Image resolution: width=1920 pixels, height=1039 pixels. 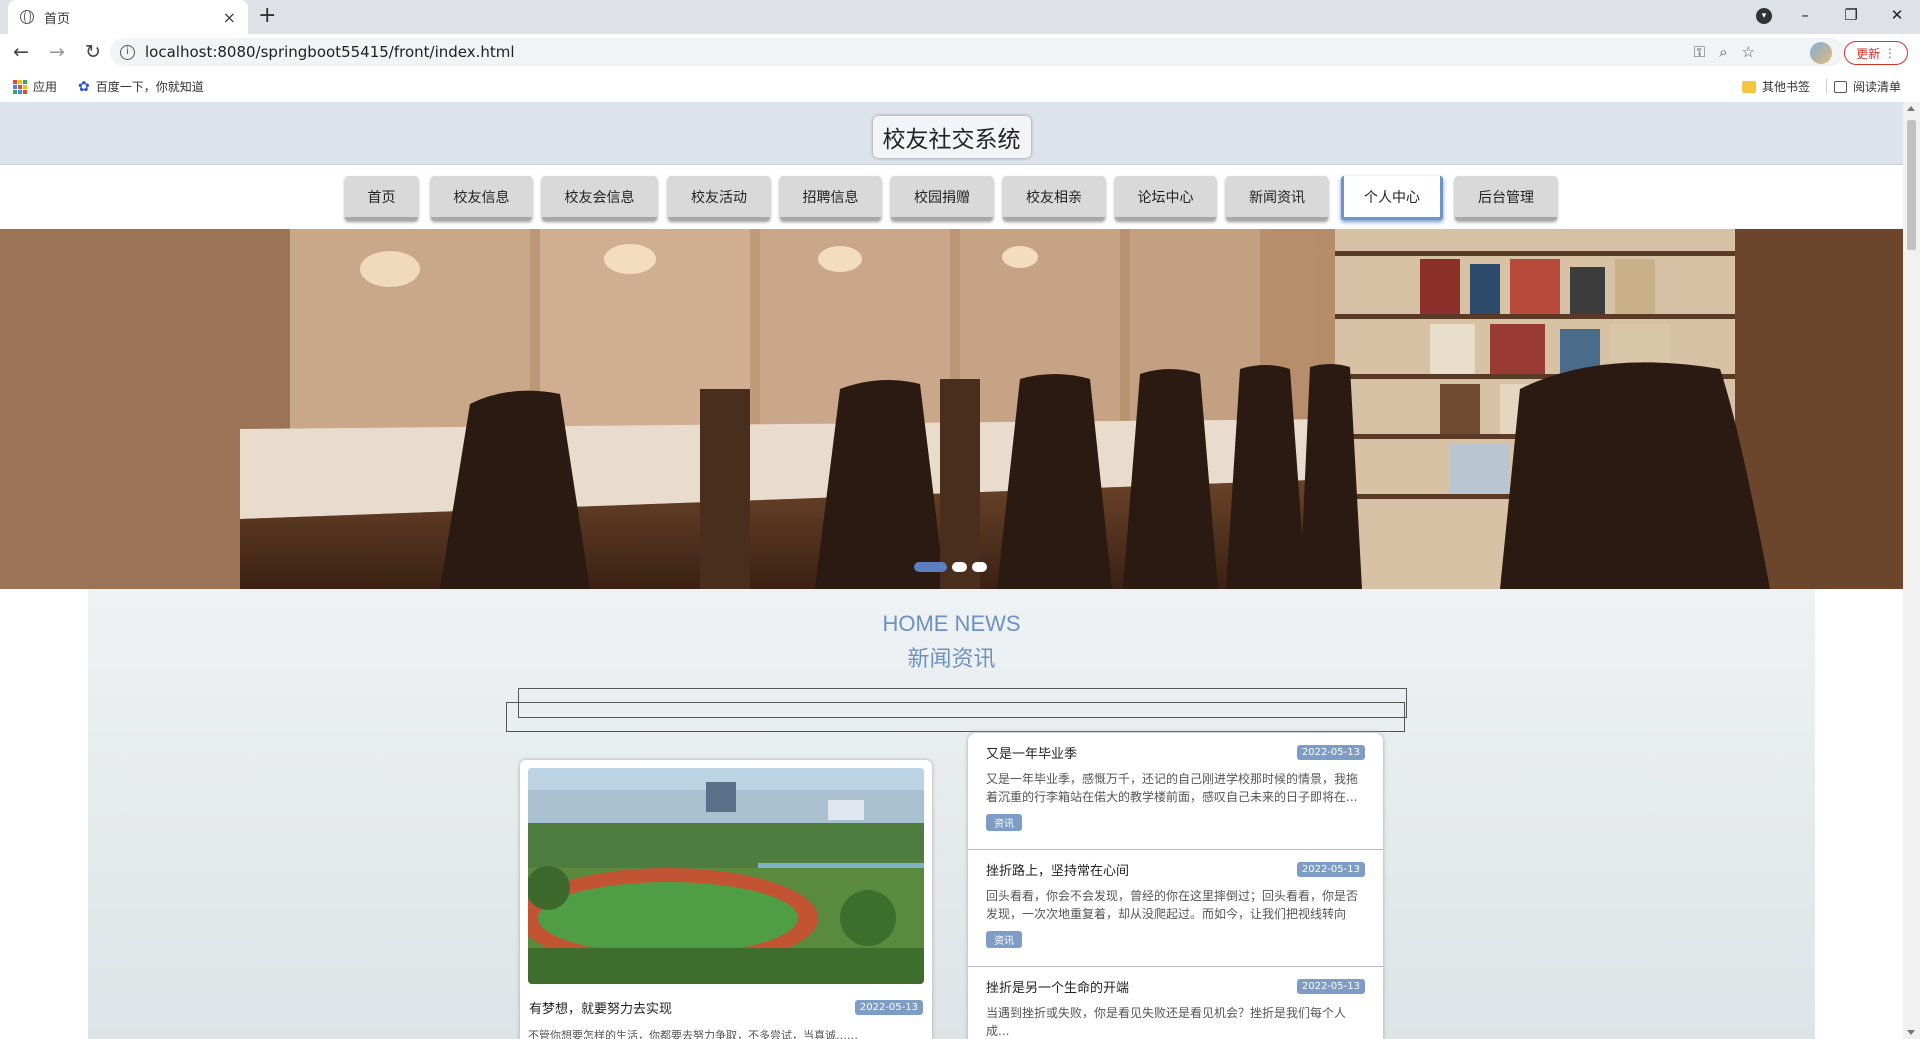 What do you see at coordinates (45, 87) in the screenshot?
I see `bookmark-apps-label: 应用` at bounding box center [45, 87].